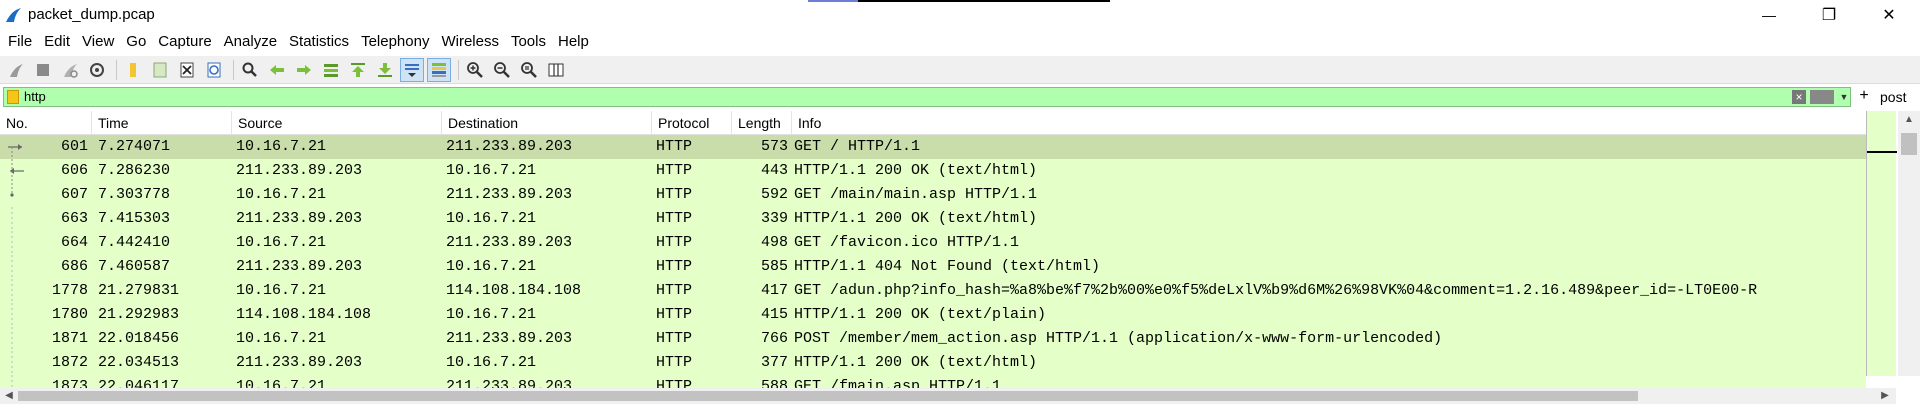  I want to click on go-last-icon, so click(385, 69).